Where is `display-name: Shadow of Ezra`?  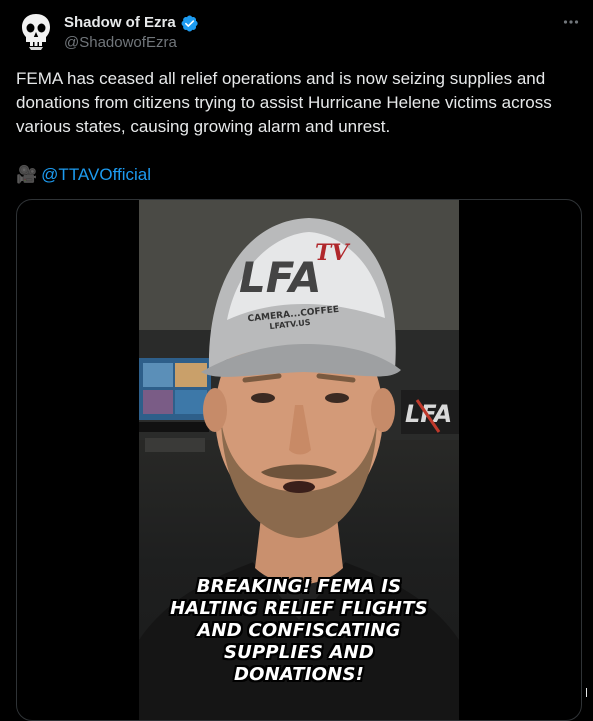
display-name: Shadow of Ezra is located at coordinates (120, 23).